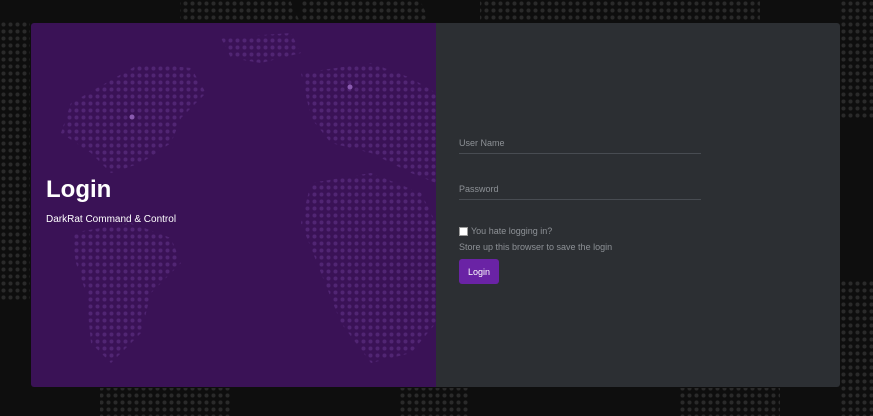  I want to click on remember-label: You hate logging in?, so click(512, 231).